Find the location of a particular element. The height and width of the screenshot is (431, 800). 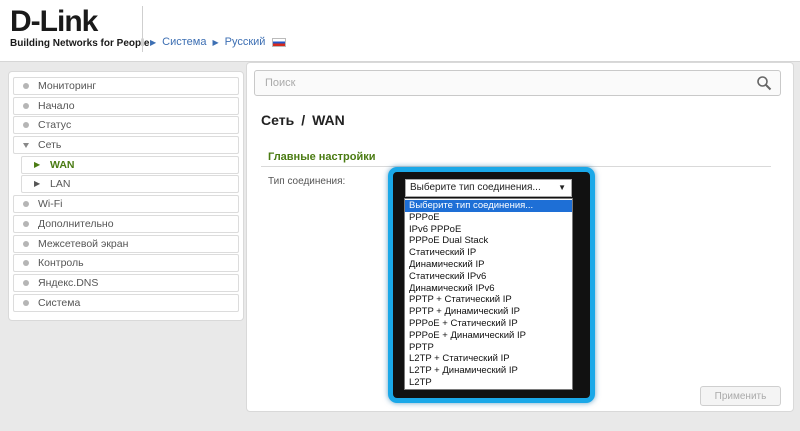

title-wan: WAN is located at coordinates (328, 120).